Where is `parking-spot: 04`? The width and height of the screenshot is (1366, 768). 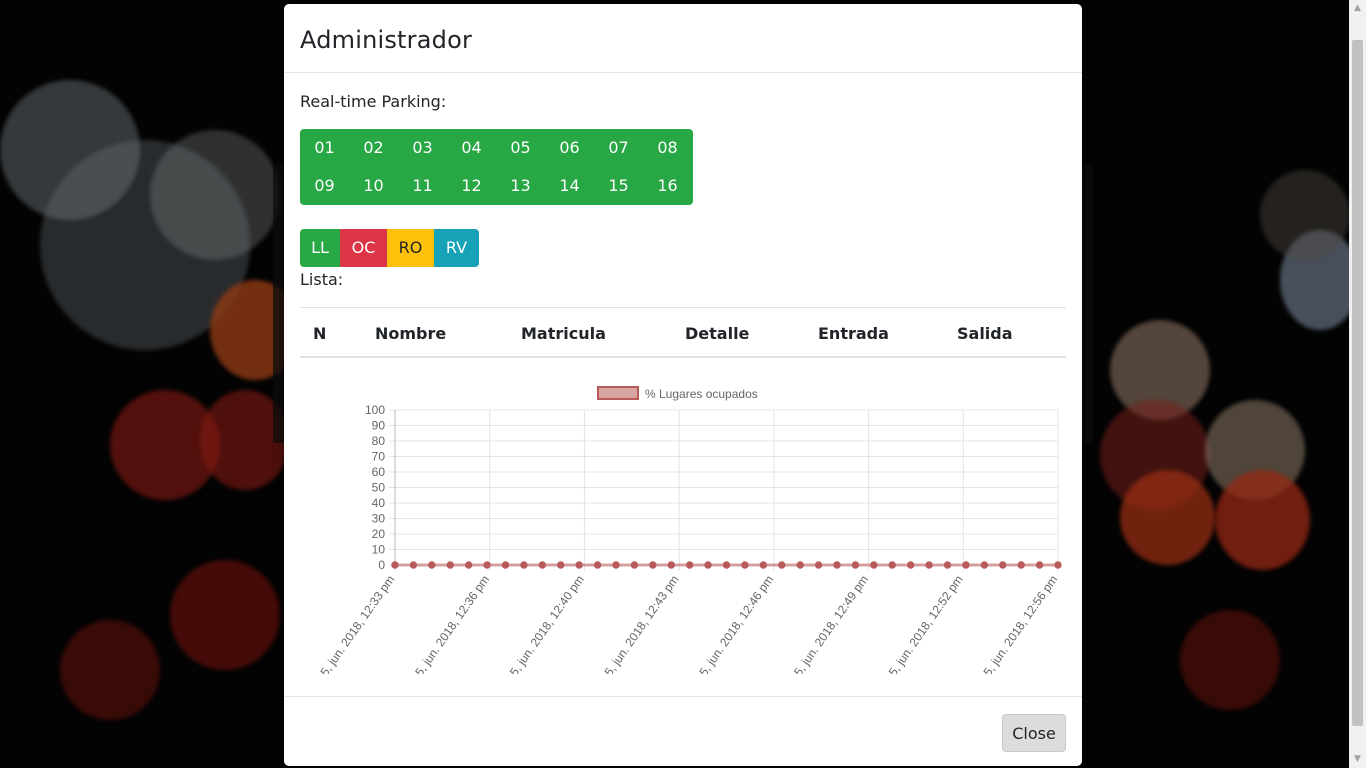
parking-spot: 04 is located at coordinates (471, 148).